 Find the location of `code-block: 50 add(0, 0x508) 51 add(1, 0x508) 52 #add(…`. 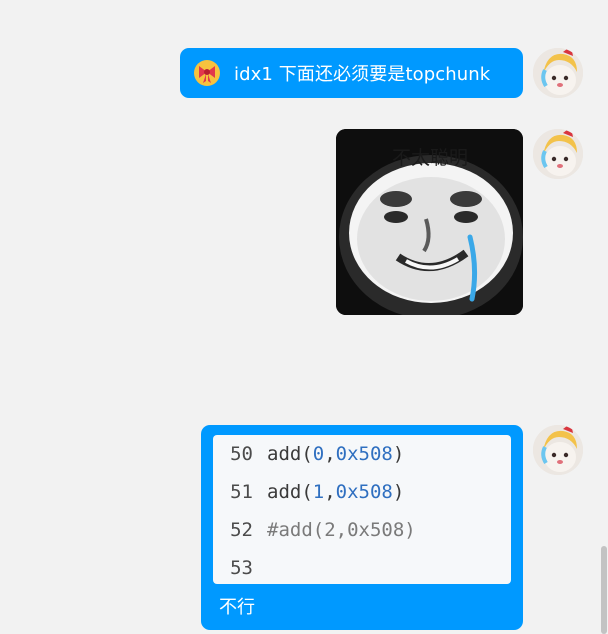

code-block: 50 add(0, 0x508) 51 add(1, 0x508) 52 #add(… is located at coordinates (362, 509).